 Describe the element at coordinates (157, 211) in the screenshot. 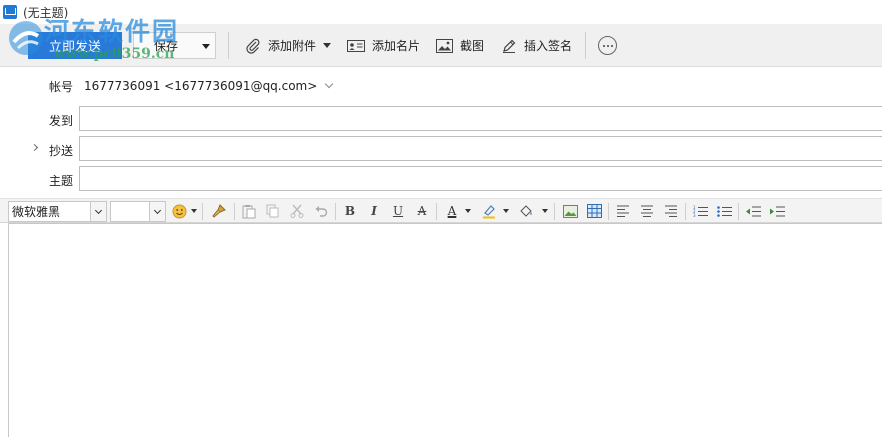

I see `font-size-dropdown-button` at that location.